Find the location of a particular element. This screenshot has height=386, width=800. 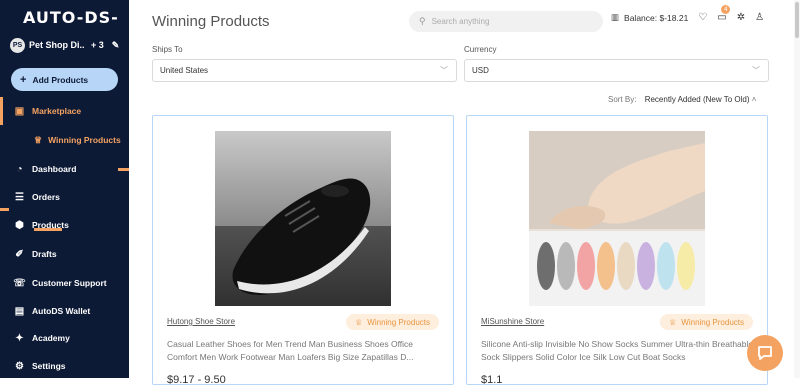

scrollbar-thumb is located at coordinates (797, 20).